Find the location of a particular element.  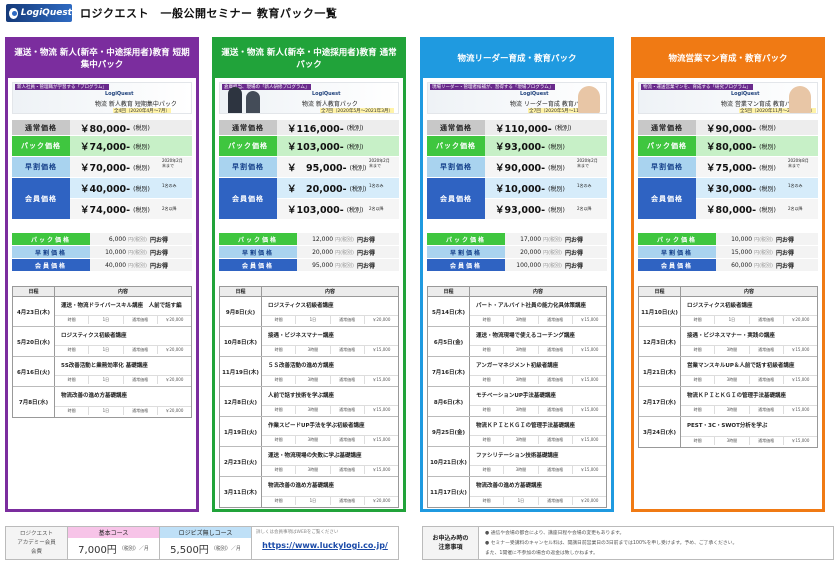

session-row: 7月16日(木) アンガーマネジメント初級者講座 時間 3時間 通常価格 ￥15,000 is located at coordinates (517, 372).